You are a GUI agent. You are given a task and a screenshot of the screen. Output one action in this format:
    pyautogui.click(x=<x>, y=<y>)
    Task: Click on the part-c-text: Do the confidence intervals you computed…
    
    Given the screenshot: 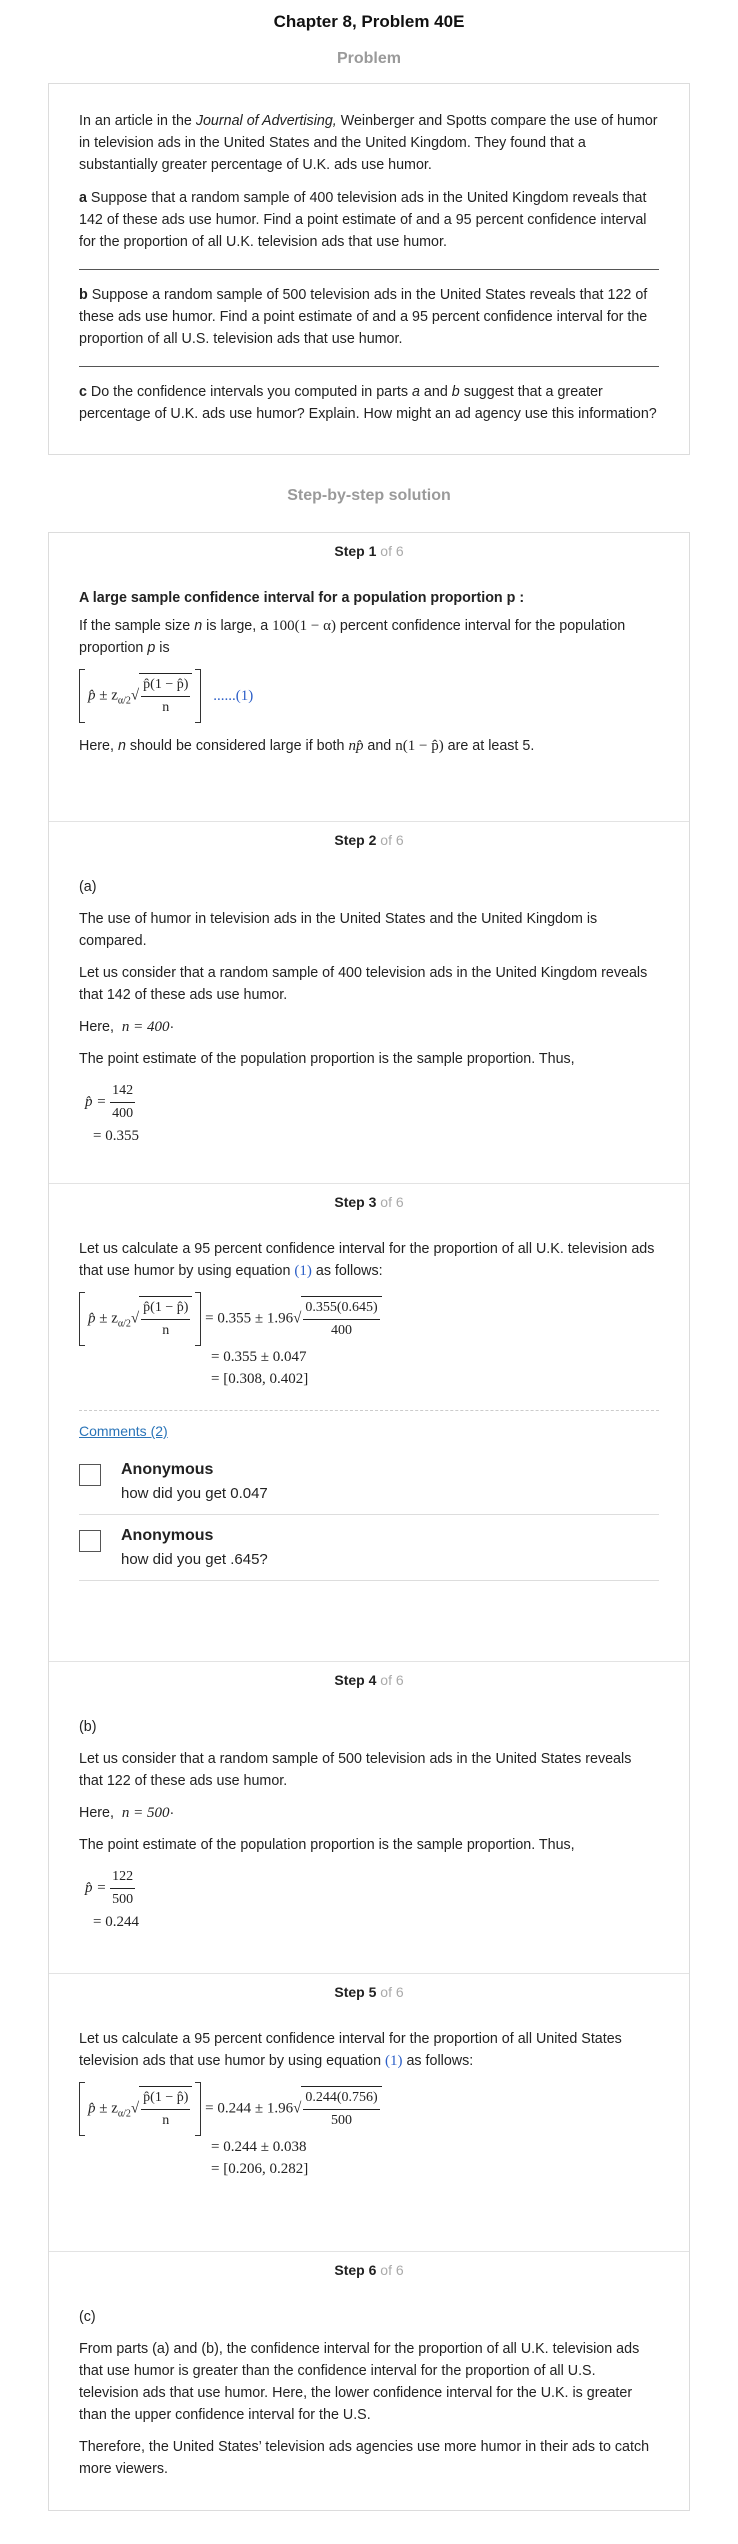 What is the action you would take?
    pyautogui.click(x=249, y=392)
    